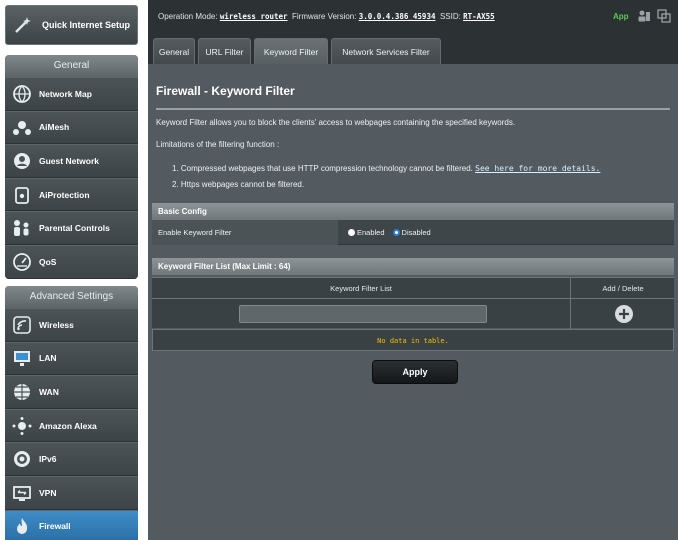 The image size is (678, 540). Describe the element at coordinates (238, 184) in the screenshot. I see `limitation-2: 2. Https webpages cannot be filtered.` at that location.